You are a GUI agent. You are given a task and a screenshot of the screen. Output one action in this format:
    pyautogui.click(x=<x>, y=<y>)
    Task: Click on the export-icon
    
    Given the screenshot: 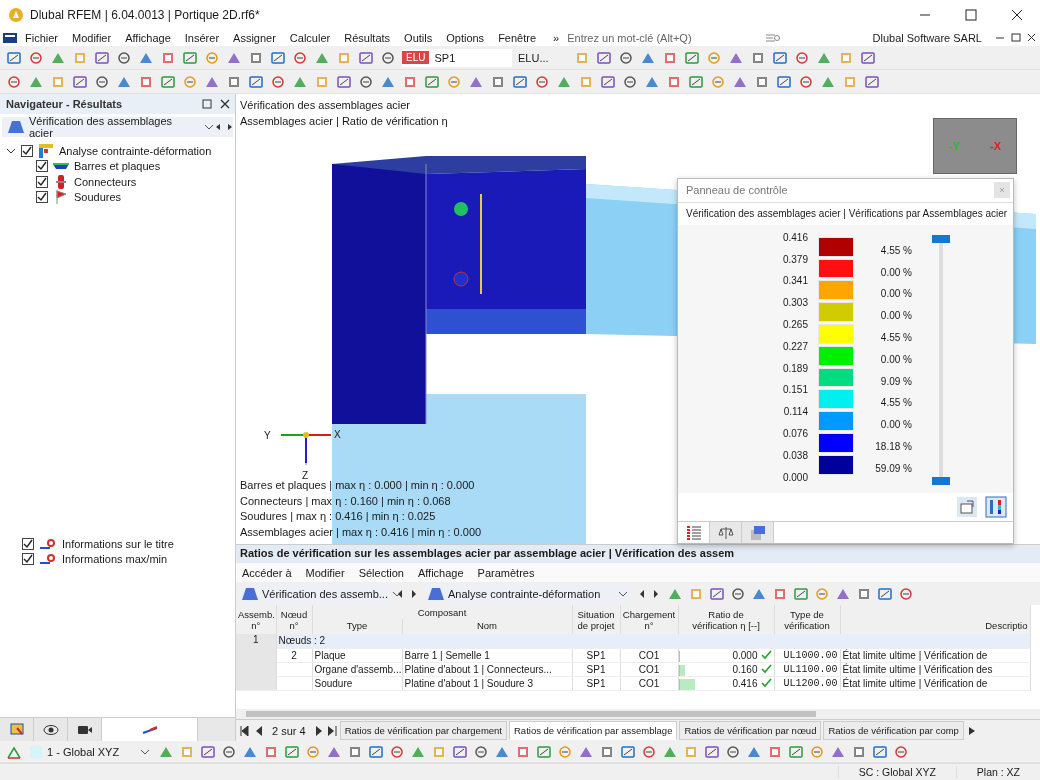 What is the action you would take?
    pyautogui.click(x=967, y=507)
    